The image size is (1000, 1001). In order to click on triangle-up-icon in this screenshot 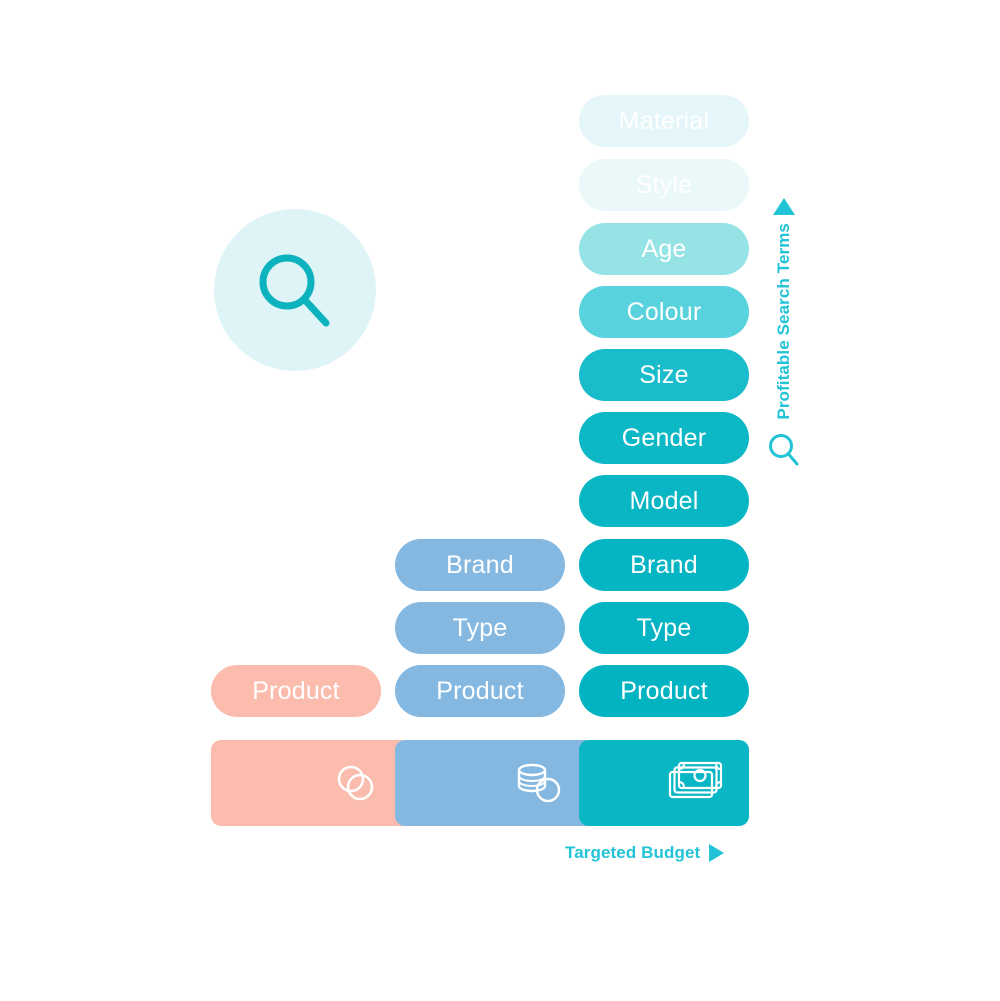, I will do `click(784, 206)`.